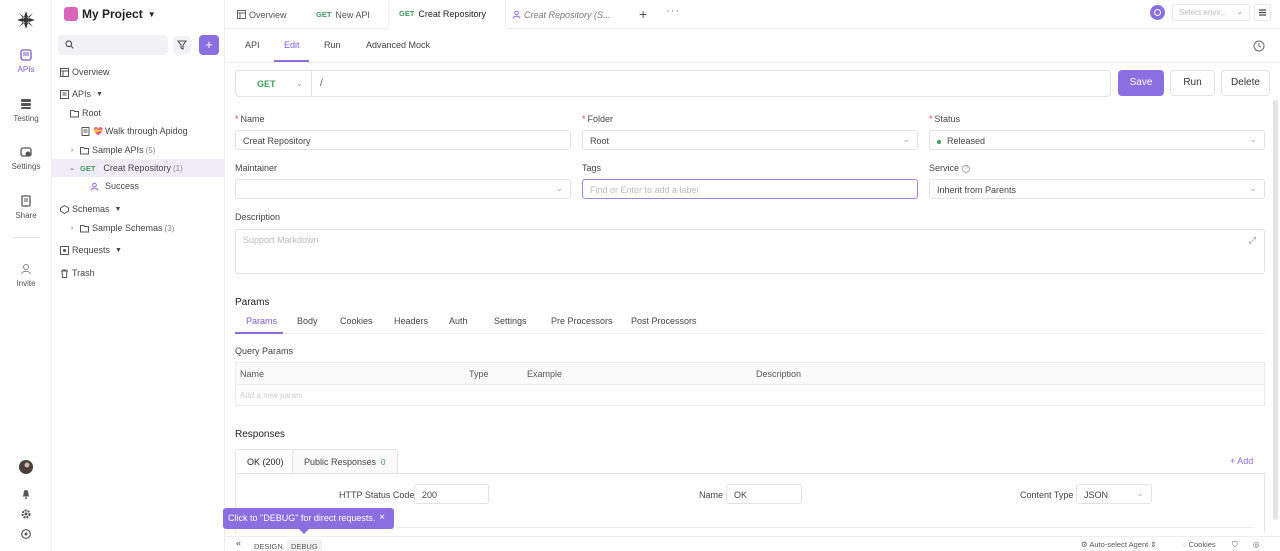  What do you see at coordinates (252, 45) in the screenshot?
I see `tab-api: API` at bounding box center [252, 45].